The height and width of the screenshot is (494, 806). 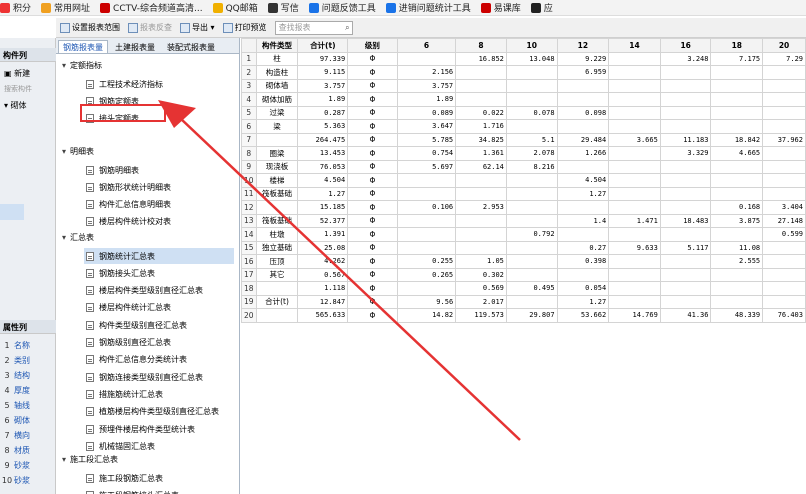 What do you see at coordinates (500, 7) in the screenshot?
I see `bookmark-7: 易课库` at bounding box center [500, 7].